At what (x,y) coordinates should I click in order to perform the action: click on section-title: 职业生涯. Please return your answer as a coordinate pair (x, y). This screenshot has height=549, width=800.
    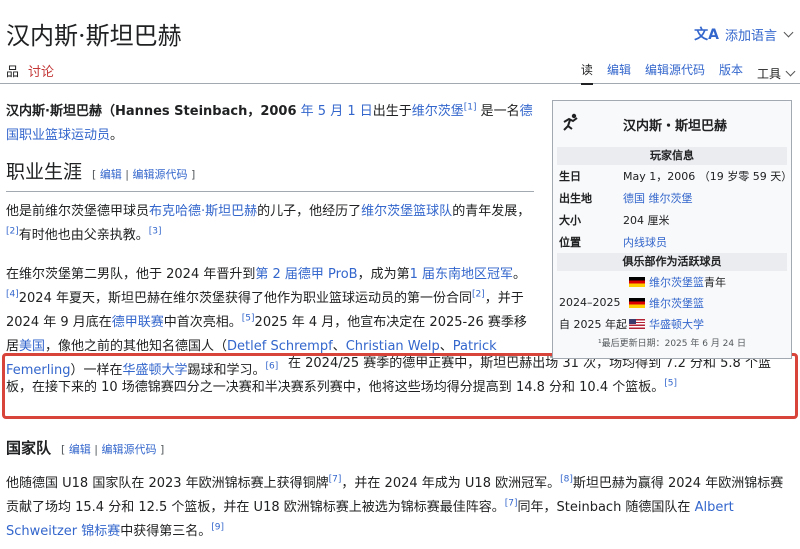
    Looking at the image, I should click on (44, 172).